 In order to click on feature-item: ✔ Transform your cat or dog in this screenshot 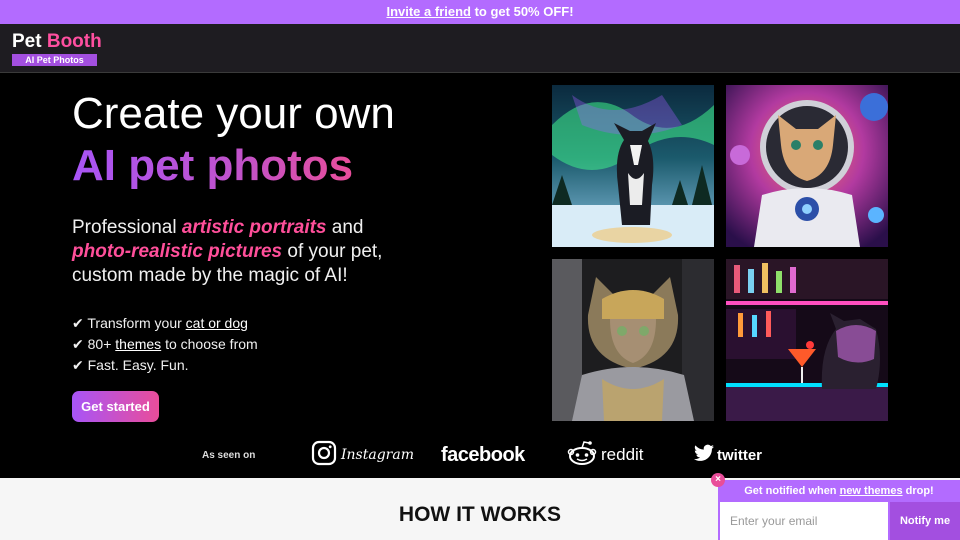, I will do `click(165, 323)`.